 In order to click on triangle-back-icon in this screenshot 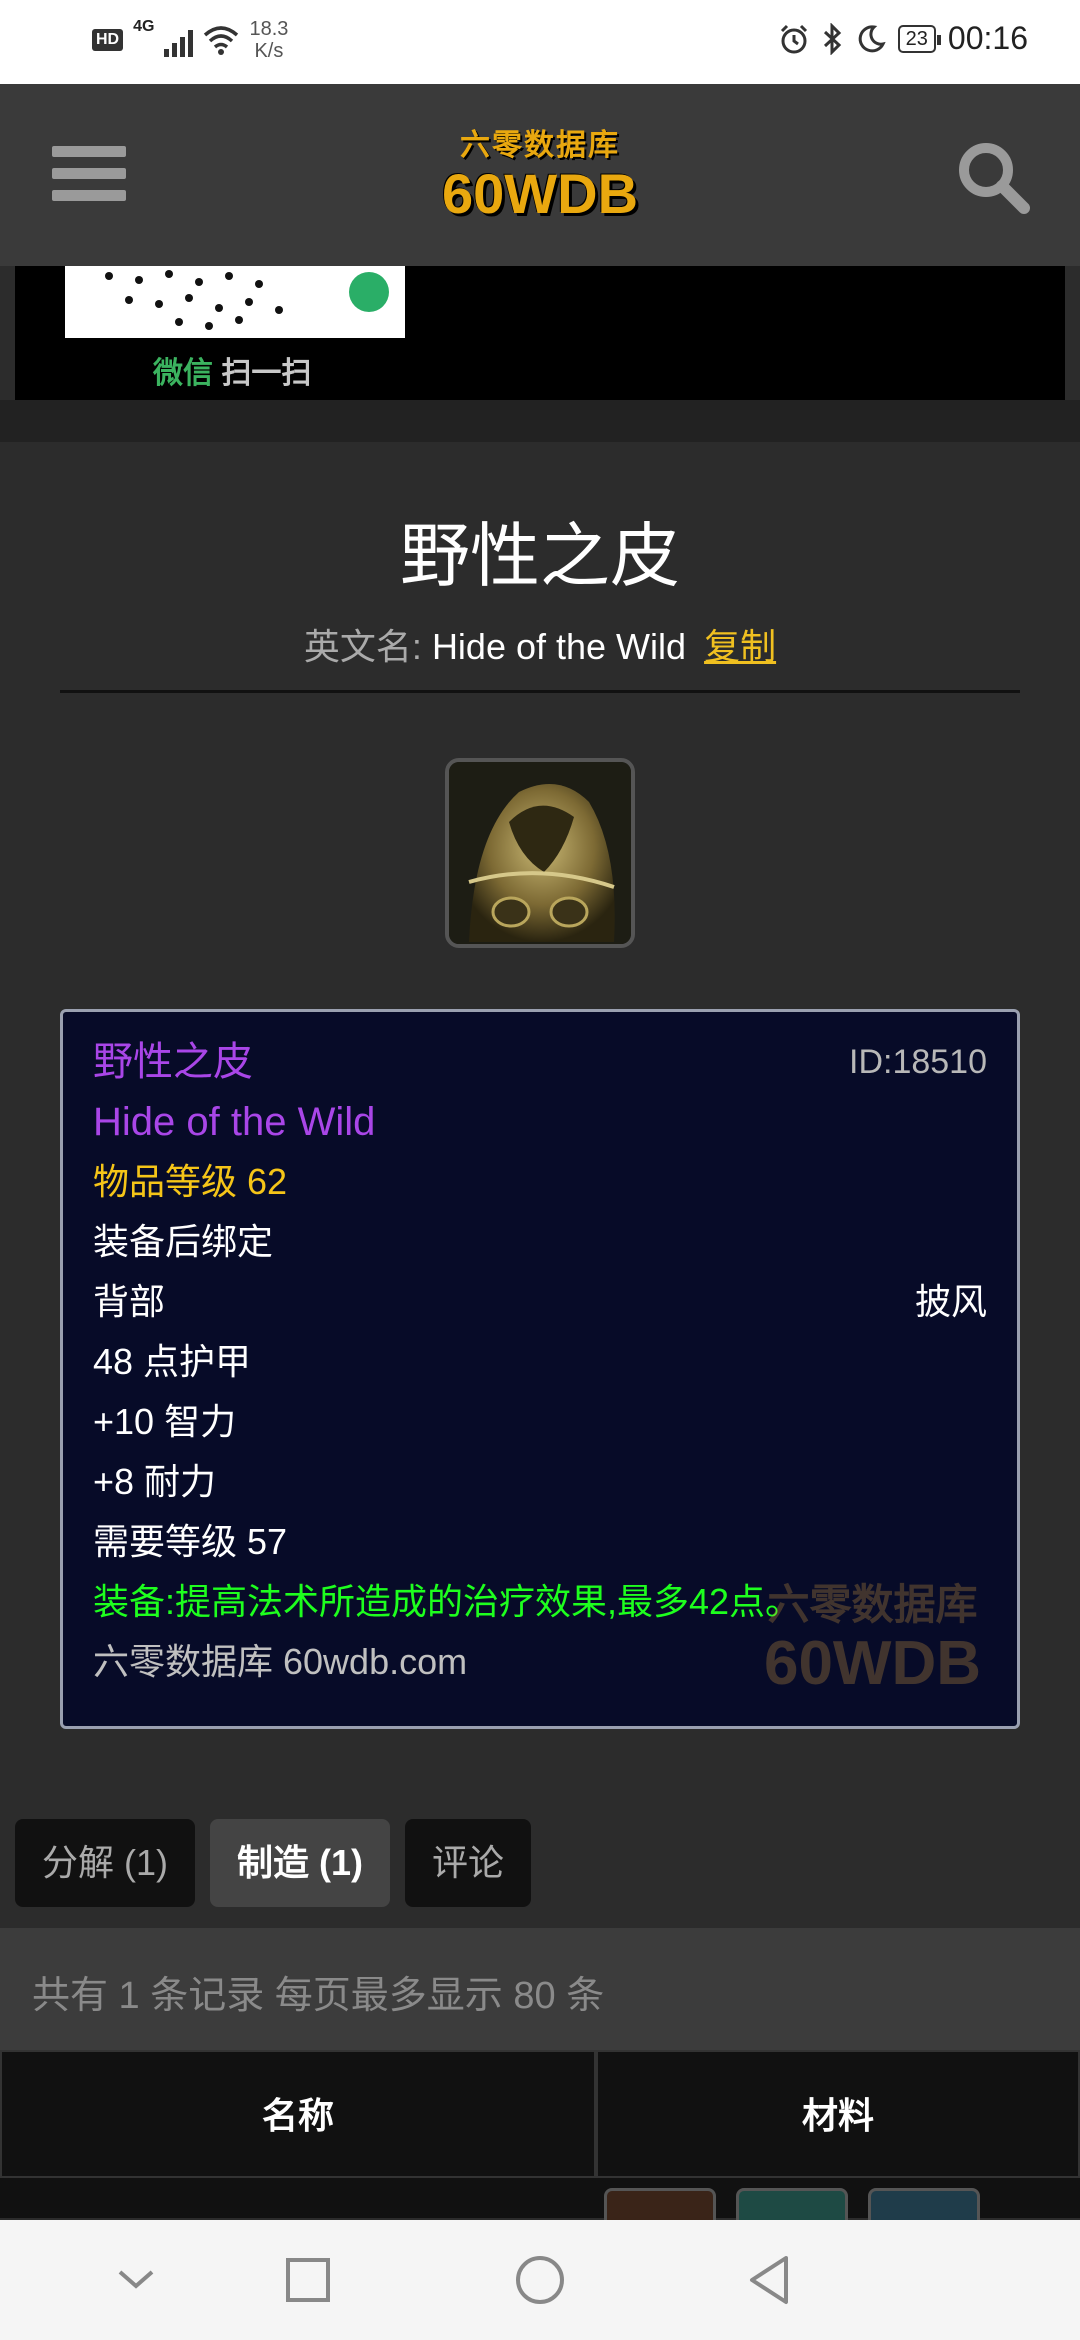, I will do `click(769, 2280)`.